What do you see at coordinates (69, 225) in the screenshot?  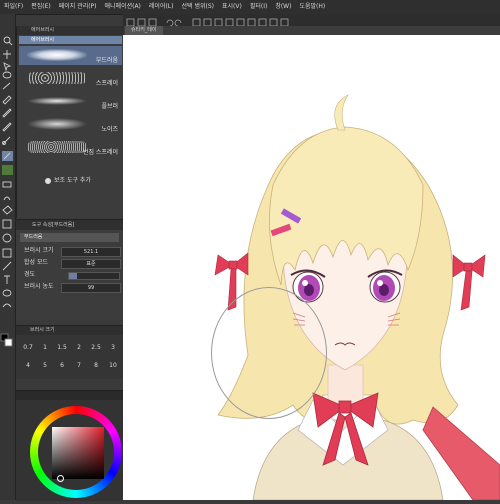 I see `tool-property-header: 도구 속성[부드러움]` at bounding box center [69, 225].